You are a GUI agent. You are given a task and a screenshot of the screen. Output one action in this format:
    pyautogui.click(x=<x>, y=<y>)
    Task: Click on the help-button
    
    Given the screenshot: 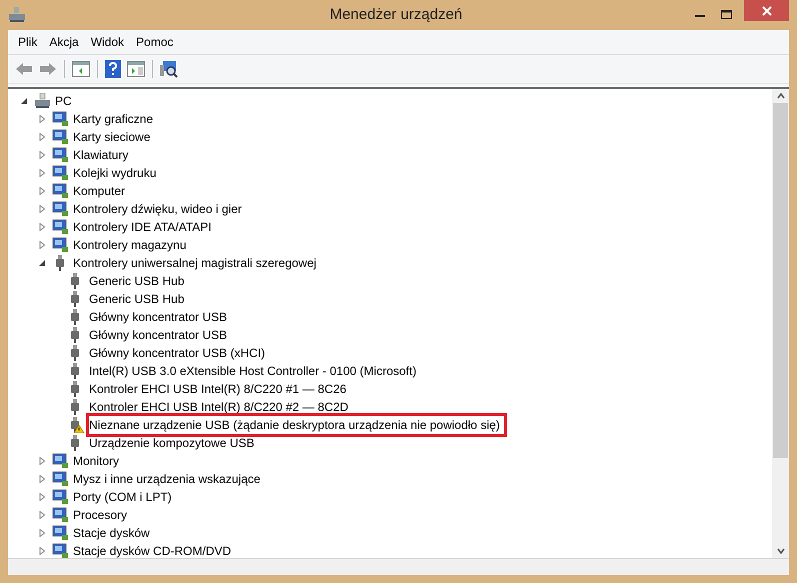 What is the action you would take?
    pyautogui.click(x=113, y=69)
    